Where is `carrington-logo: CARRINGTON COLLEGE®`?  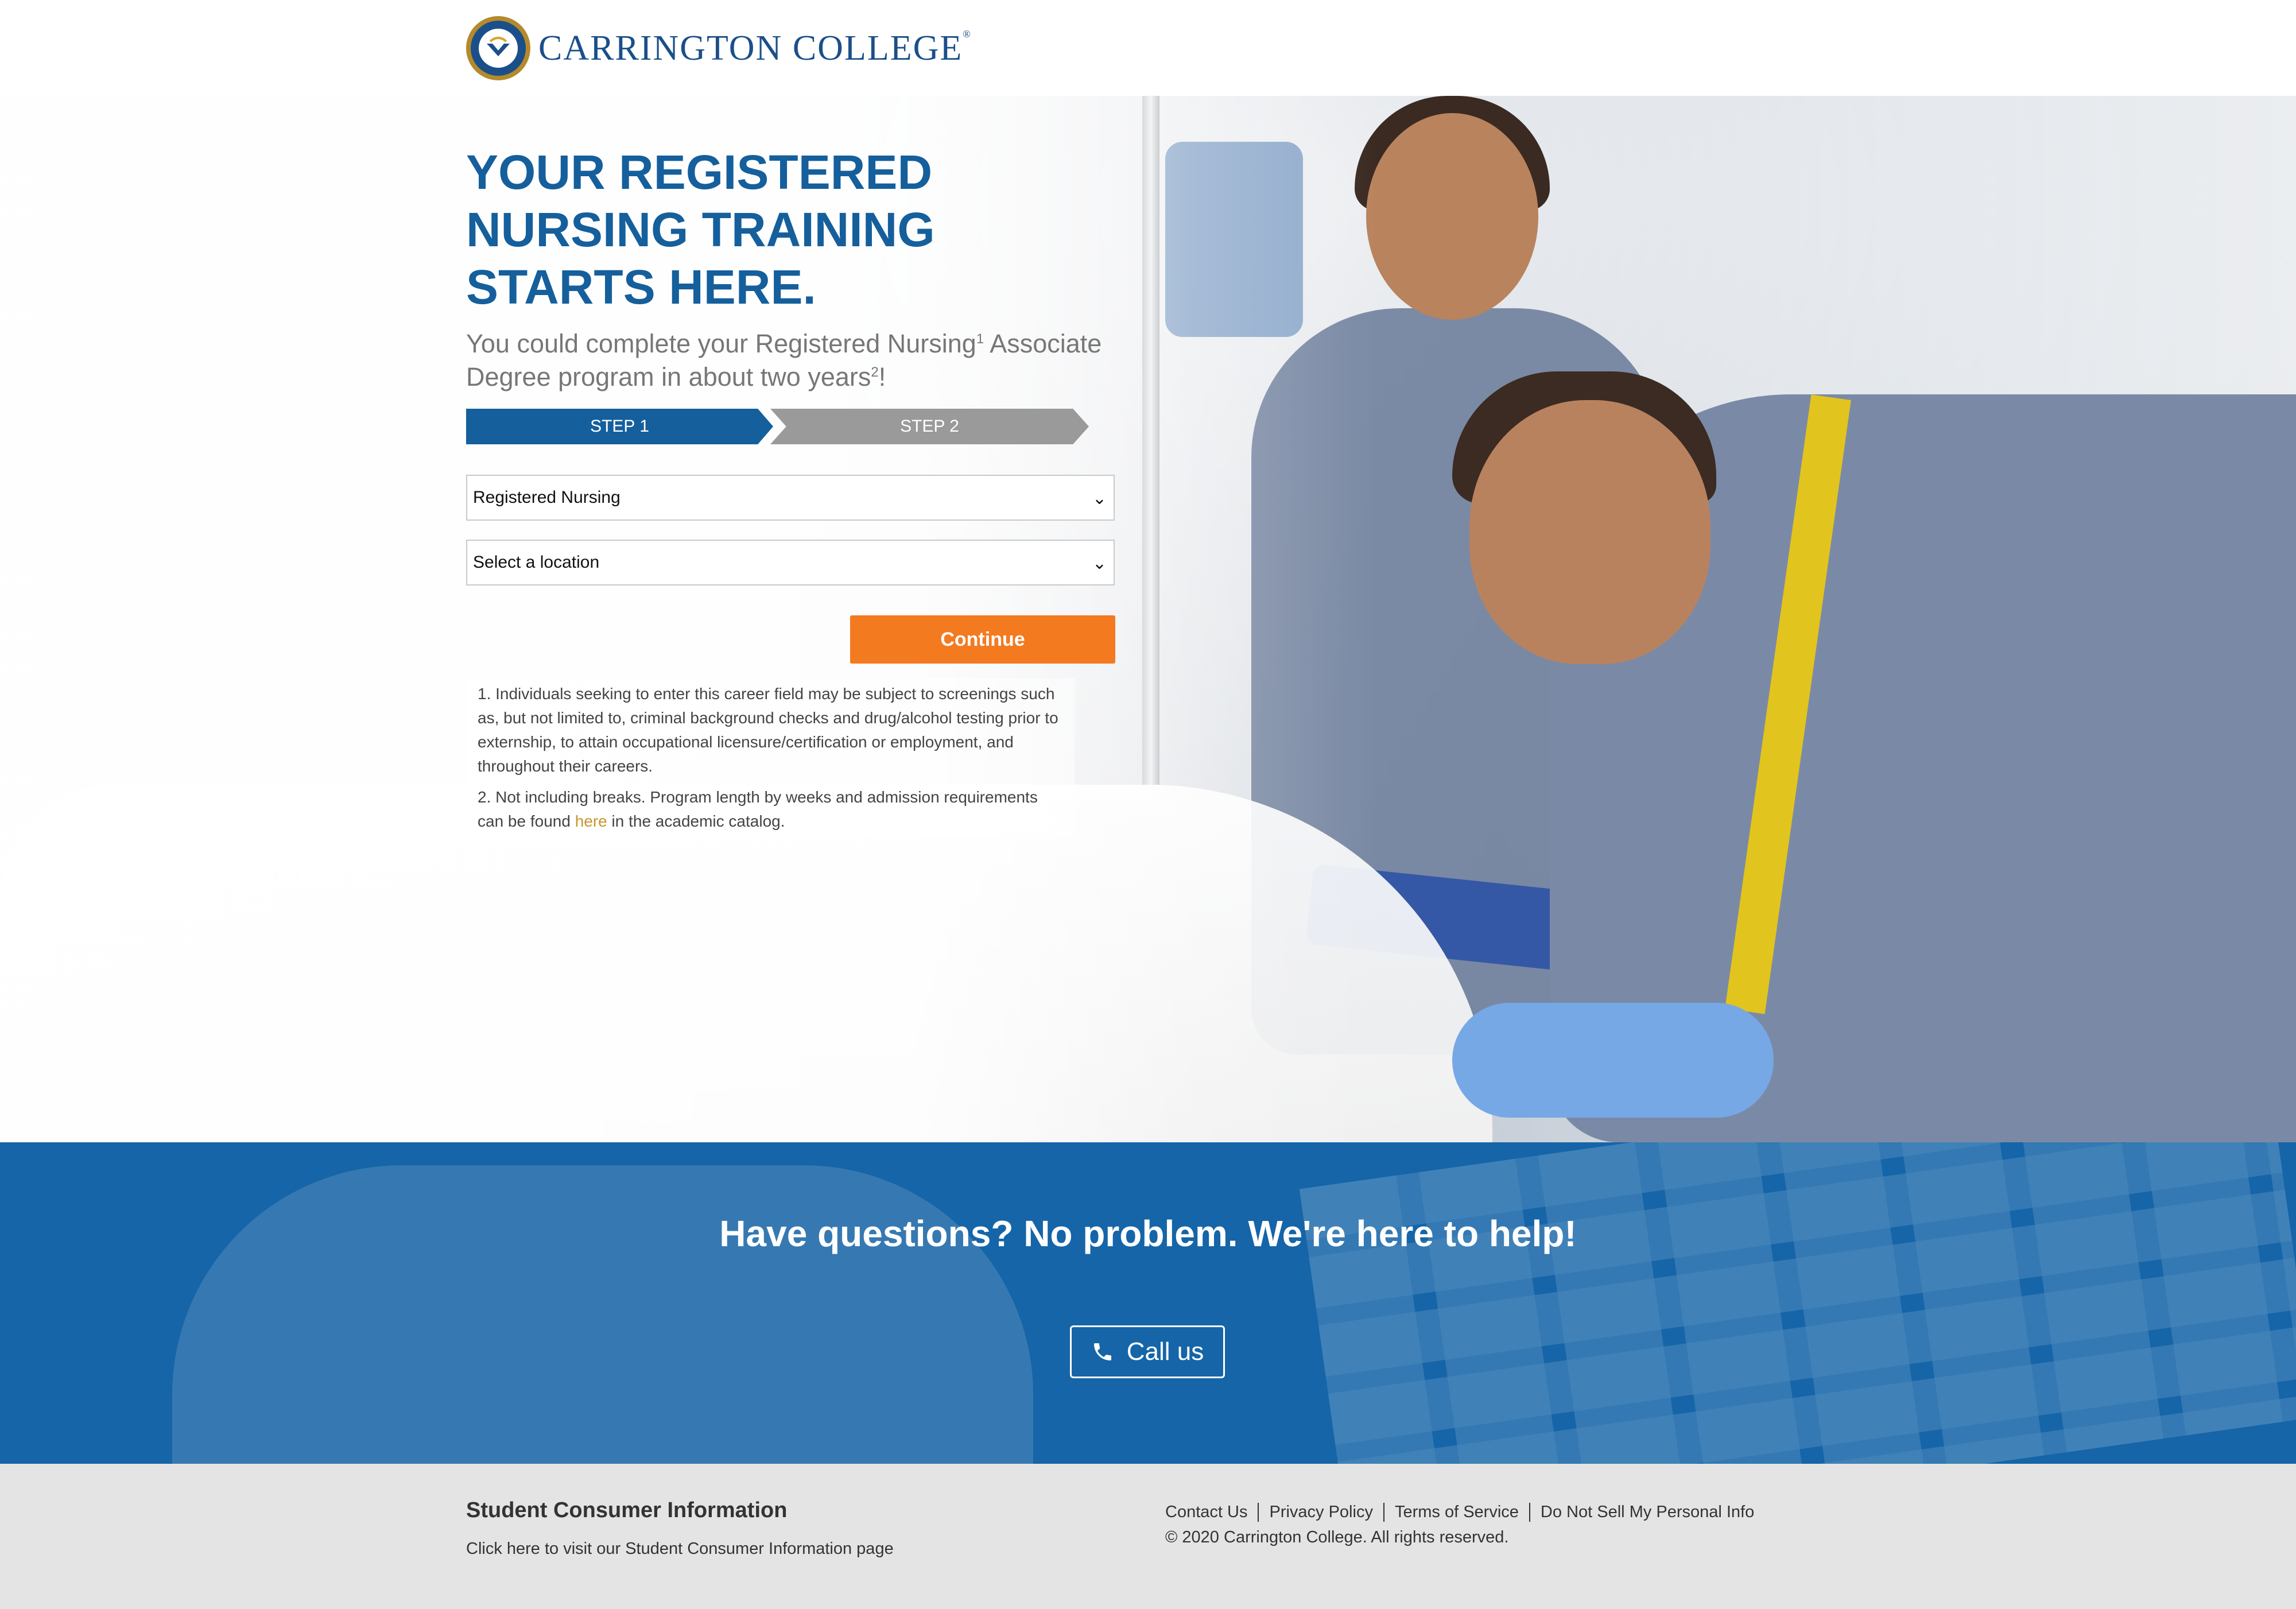 carrington-logo: CARRINGTON COLLEGE® is located at coordinates (719, 48).